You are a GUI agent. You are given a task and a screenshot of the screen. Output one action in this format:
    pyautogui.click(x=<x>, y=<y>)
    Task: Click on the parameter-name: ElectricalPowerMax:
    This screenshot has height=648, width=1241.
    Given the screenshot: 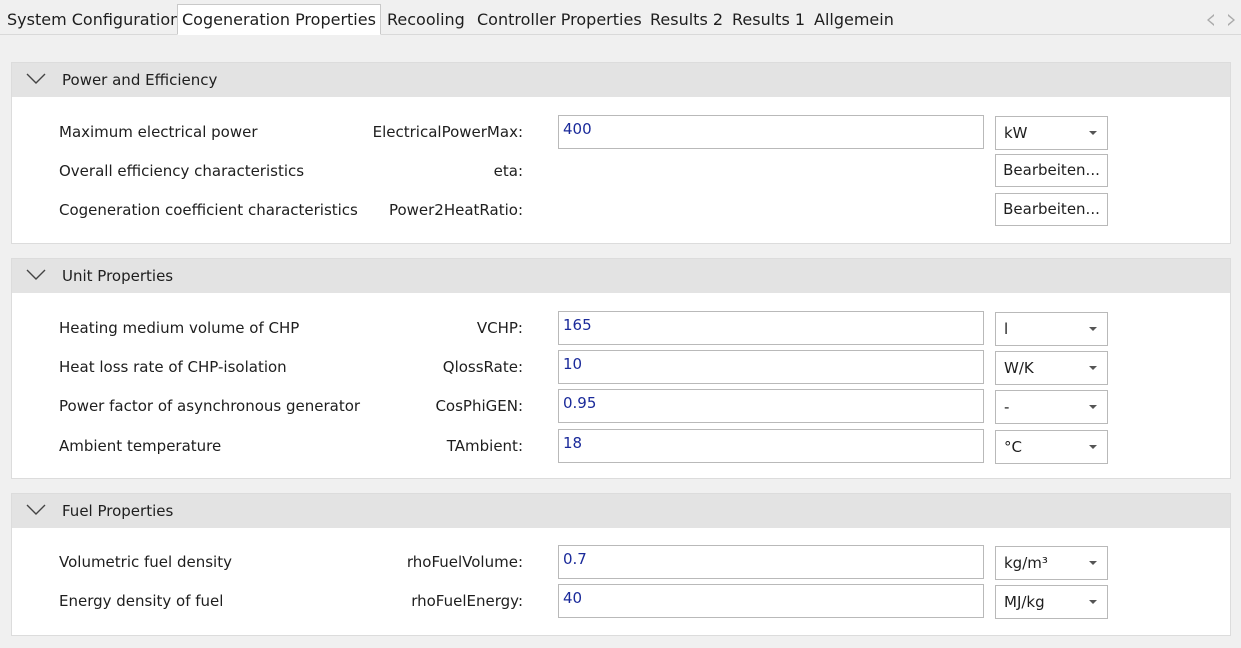 What is the action you would take?
    pyautogui.click(x=447, y=132)
    